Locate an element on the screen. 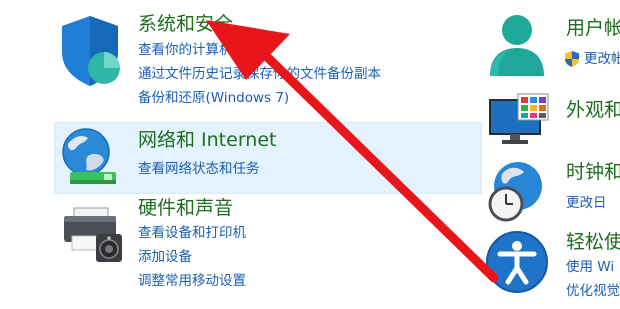  category-title-ease-of-access: 轻松使 is located at coordinates (593, 242).